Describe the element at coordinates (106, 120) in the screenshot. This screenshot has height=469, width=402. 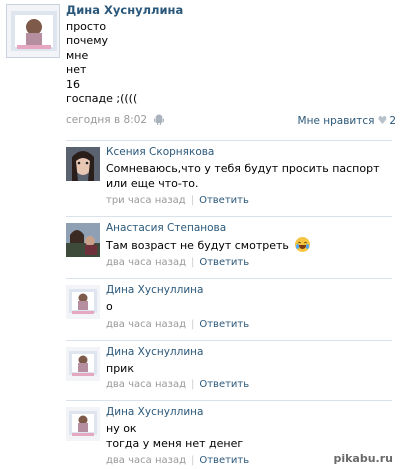
I see `post-time: сегодня в 8:02` at that location.